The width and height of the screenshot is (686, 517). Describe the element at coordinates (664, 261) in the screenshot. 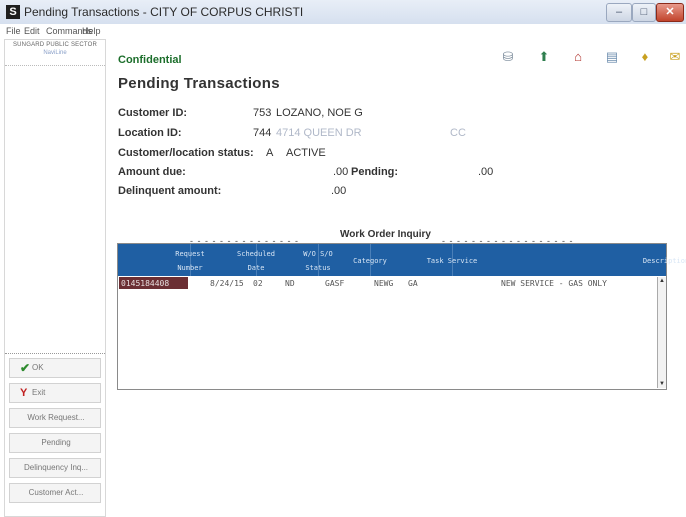

I see `header-text: Description` at that location.